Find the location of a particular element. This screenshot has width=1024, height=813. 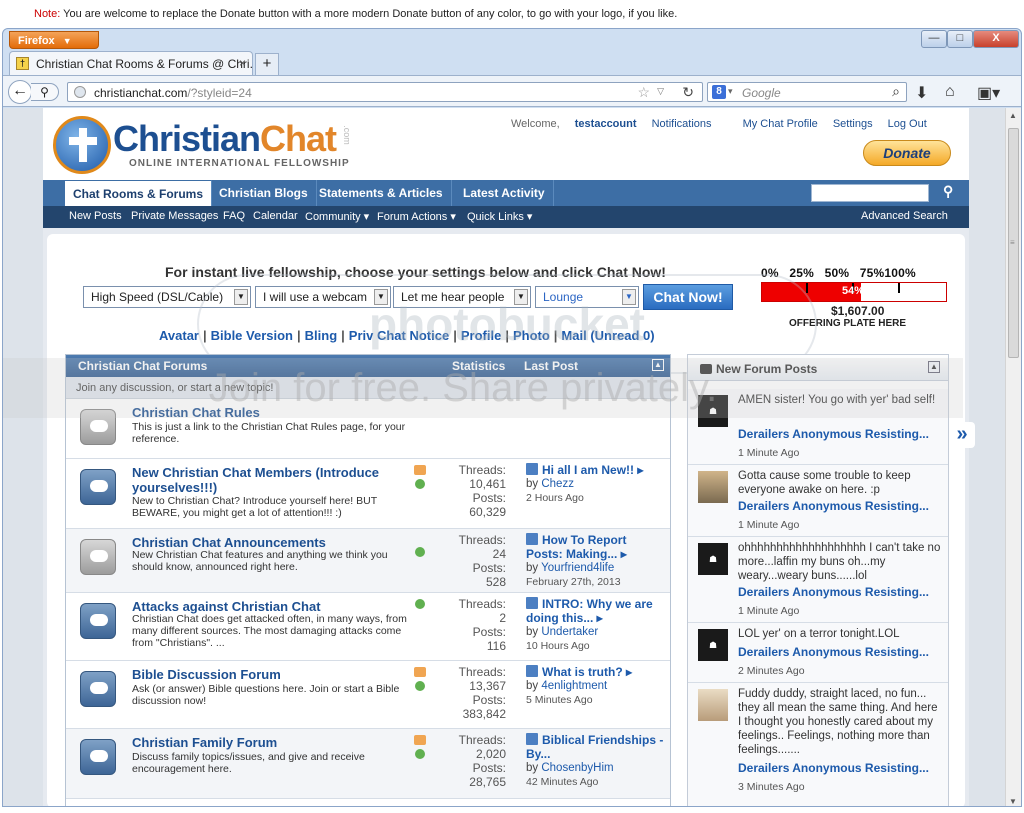

last-post-author: 4enlightment is located at coordinates (574, 686).